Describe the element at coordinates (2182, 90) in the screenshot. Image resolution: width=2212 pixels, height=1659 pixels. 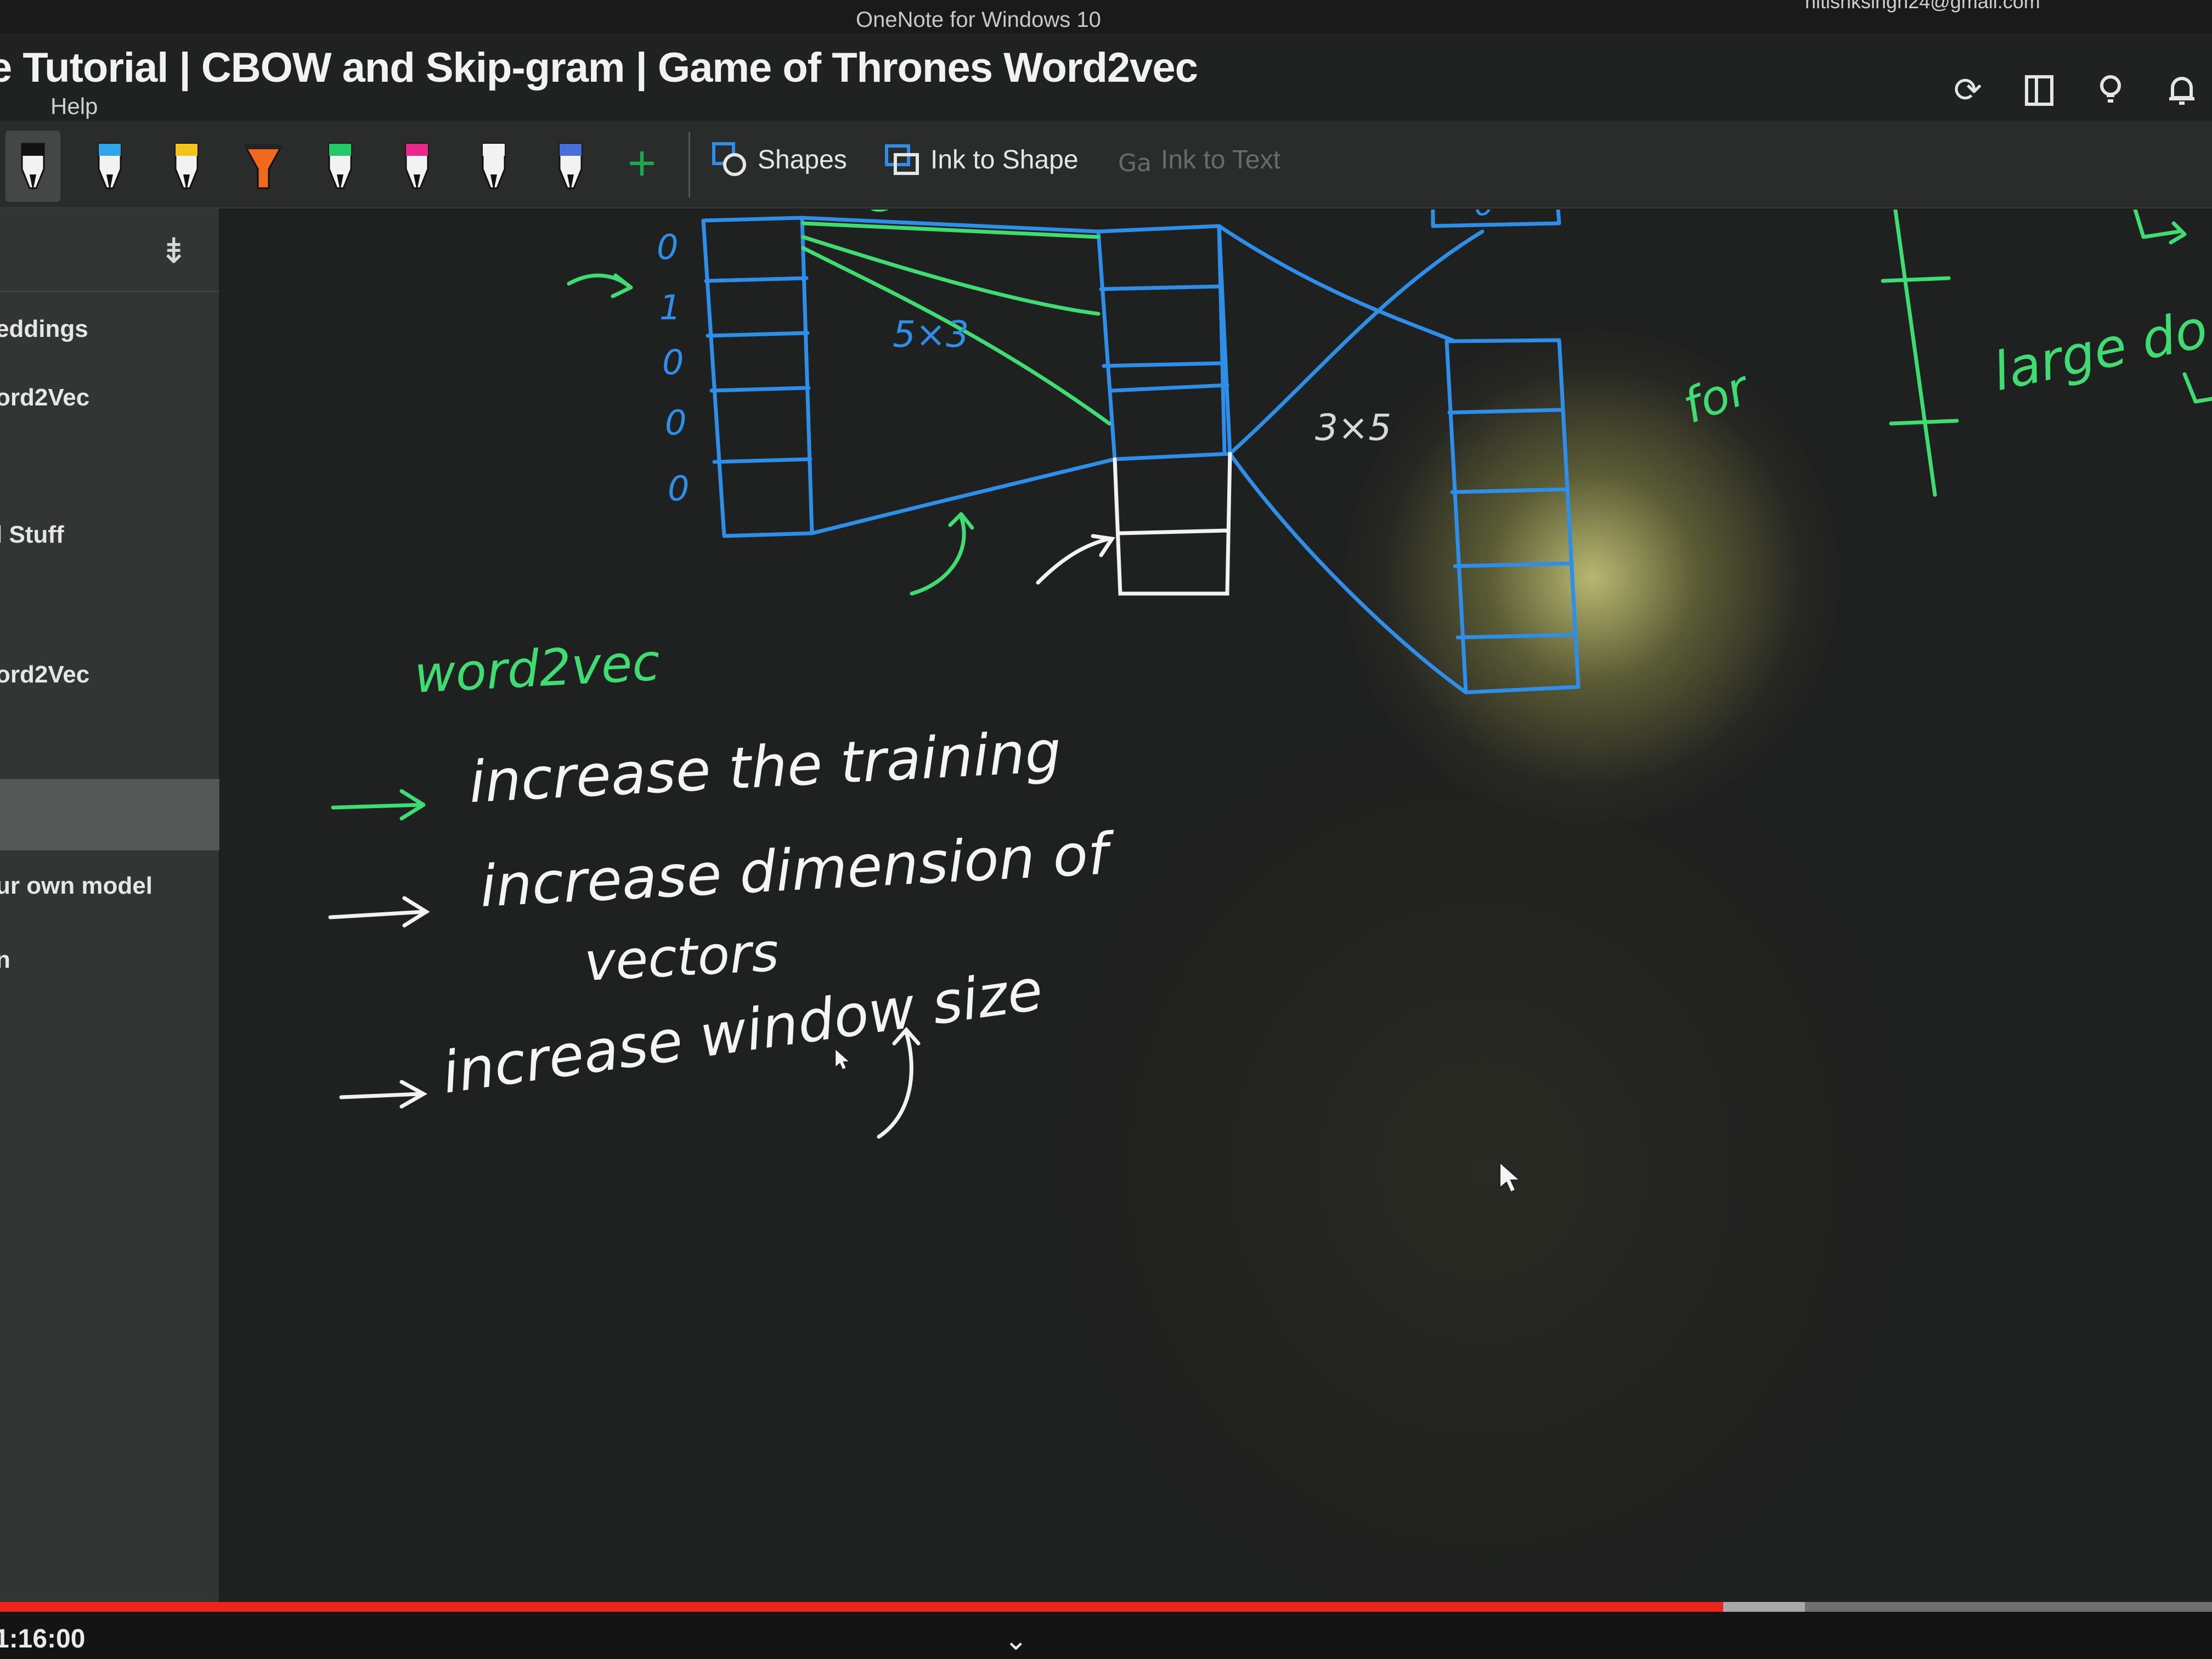
I see `bell-icon` at that location.